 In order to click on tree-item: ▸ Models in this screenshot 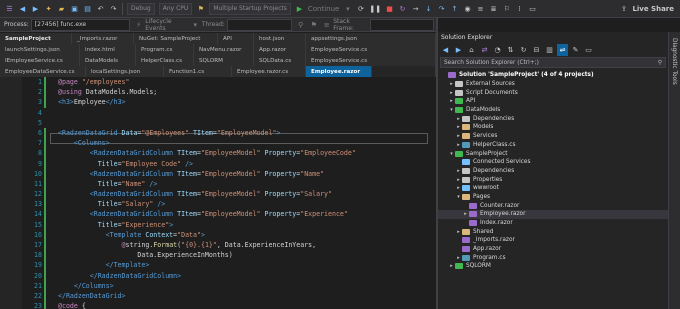, I will do `click(553, 127)`.